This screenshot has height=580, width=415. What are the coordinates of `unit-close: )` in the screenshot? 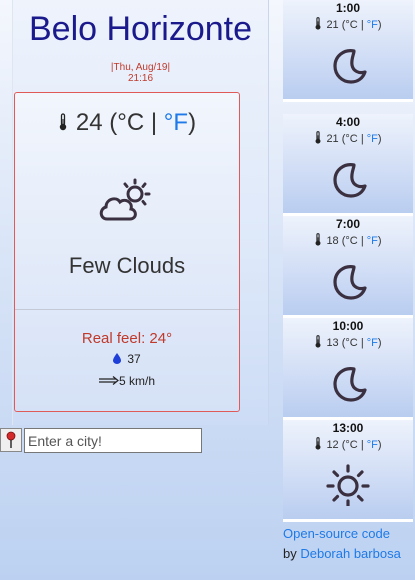 It's located at (192, 122).